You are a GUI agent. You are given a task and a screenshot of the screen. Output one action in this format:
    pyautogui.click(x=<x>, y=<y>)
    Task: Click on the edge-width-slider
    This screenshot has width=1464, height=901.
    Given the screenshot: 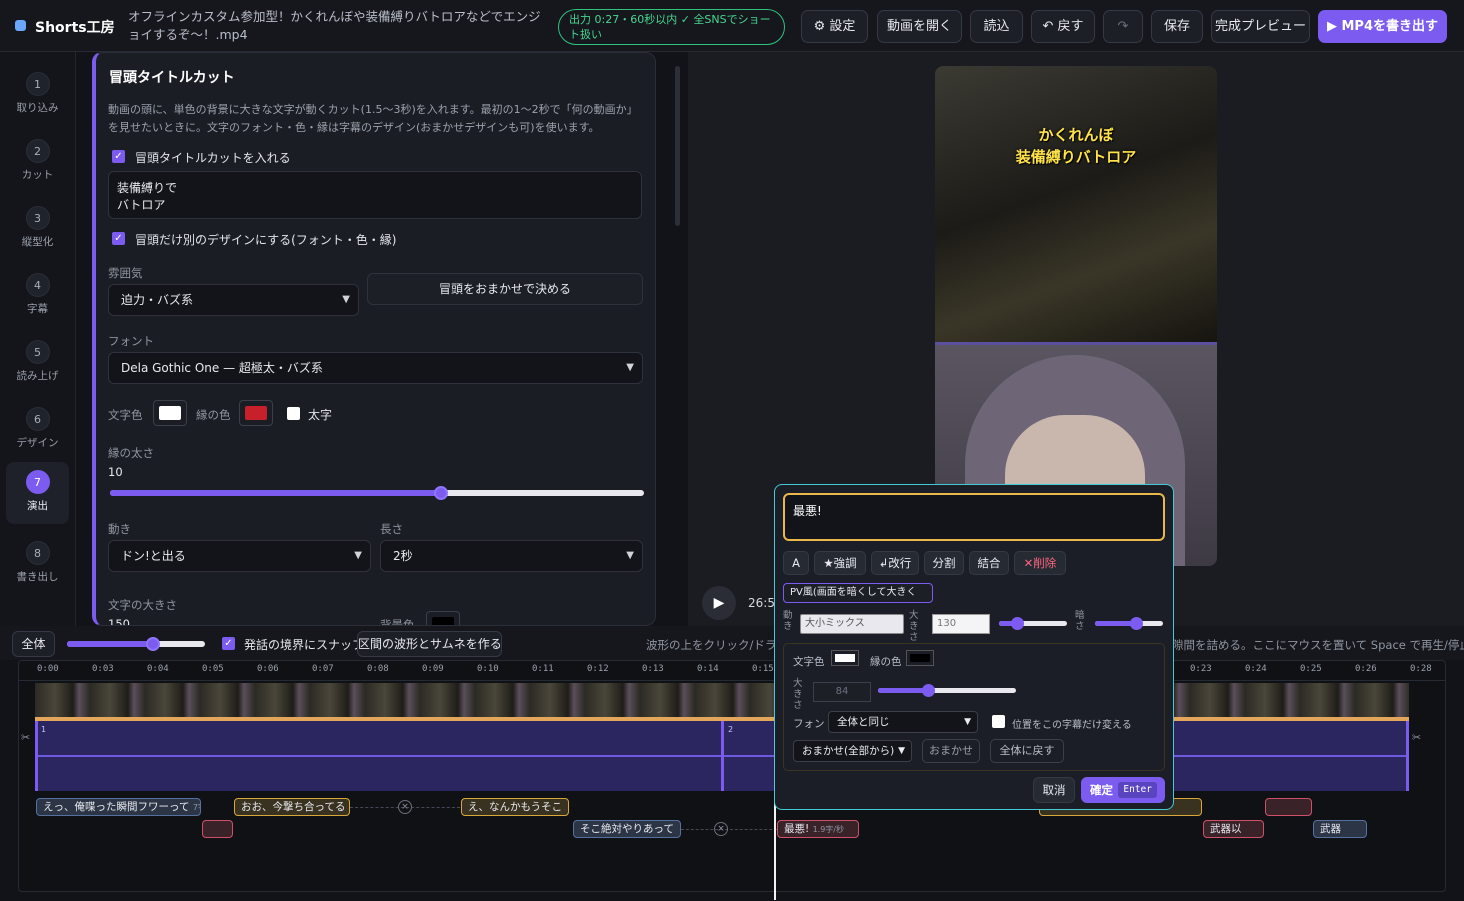 What is the action you would take?
    pyautogui.click(x=377, y=493)
    